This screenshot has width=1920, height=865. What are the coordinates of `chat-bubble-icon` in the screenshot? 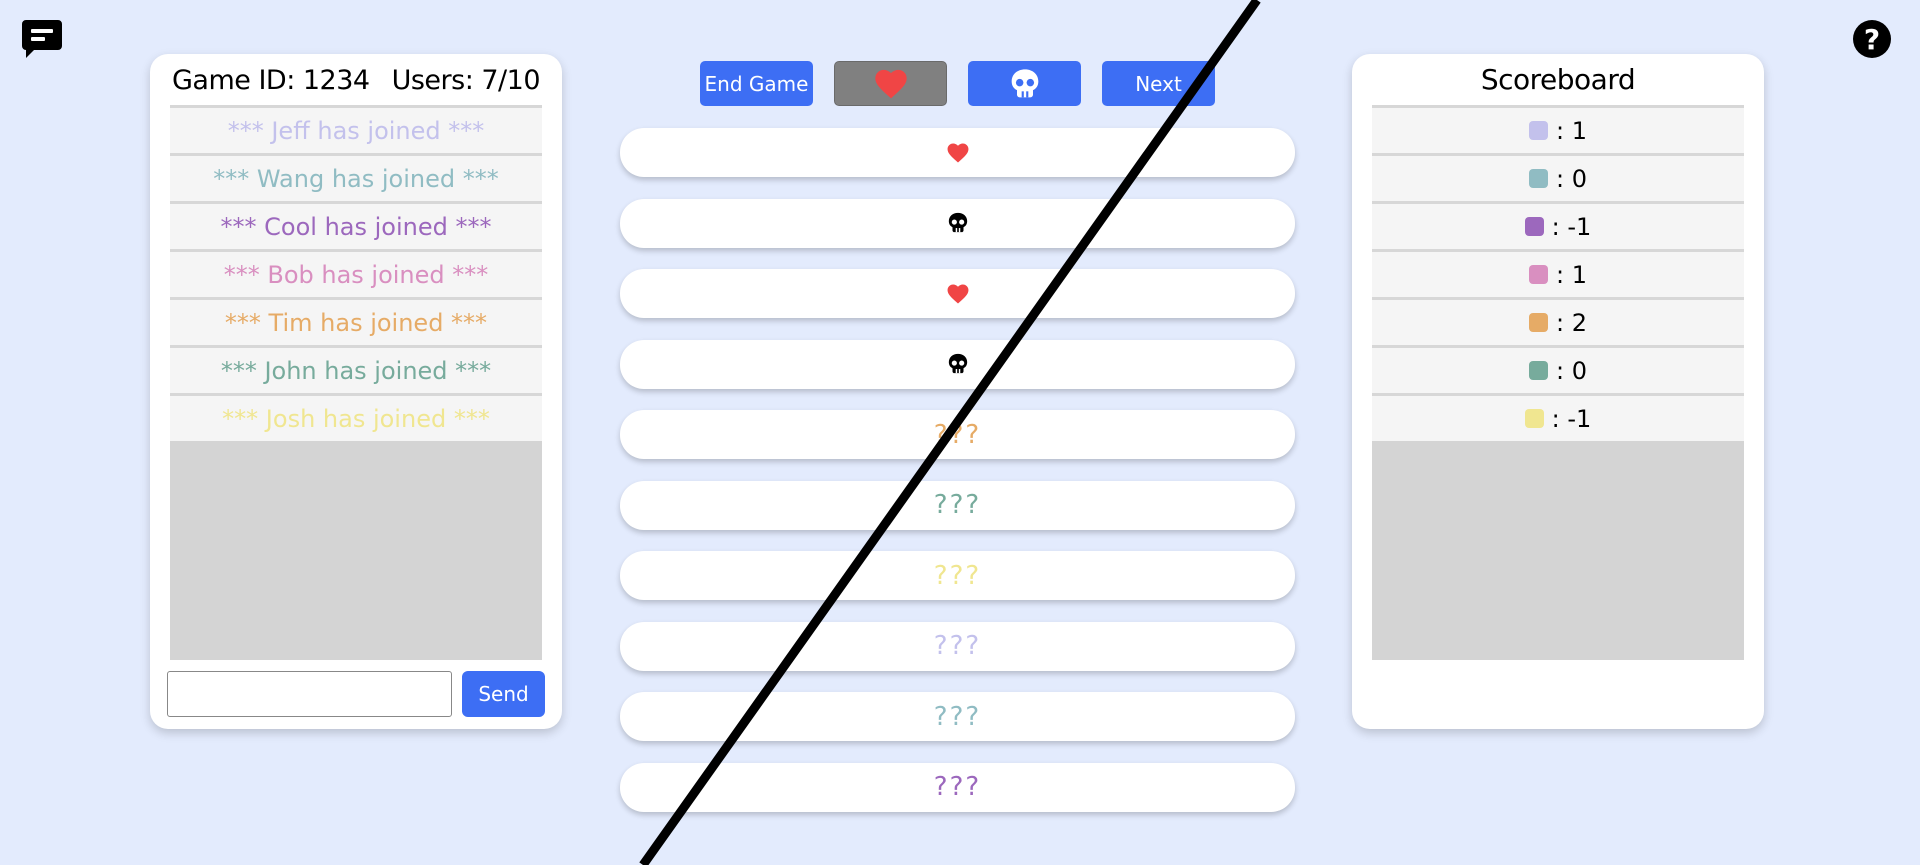 It's located at (42, 39).